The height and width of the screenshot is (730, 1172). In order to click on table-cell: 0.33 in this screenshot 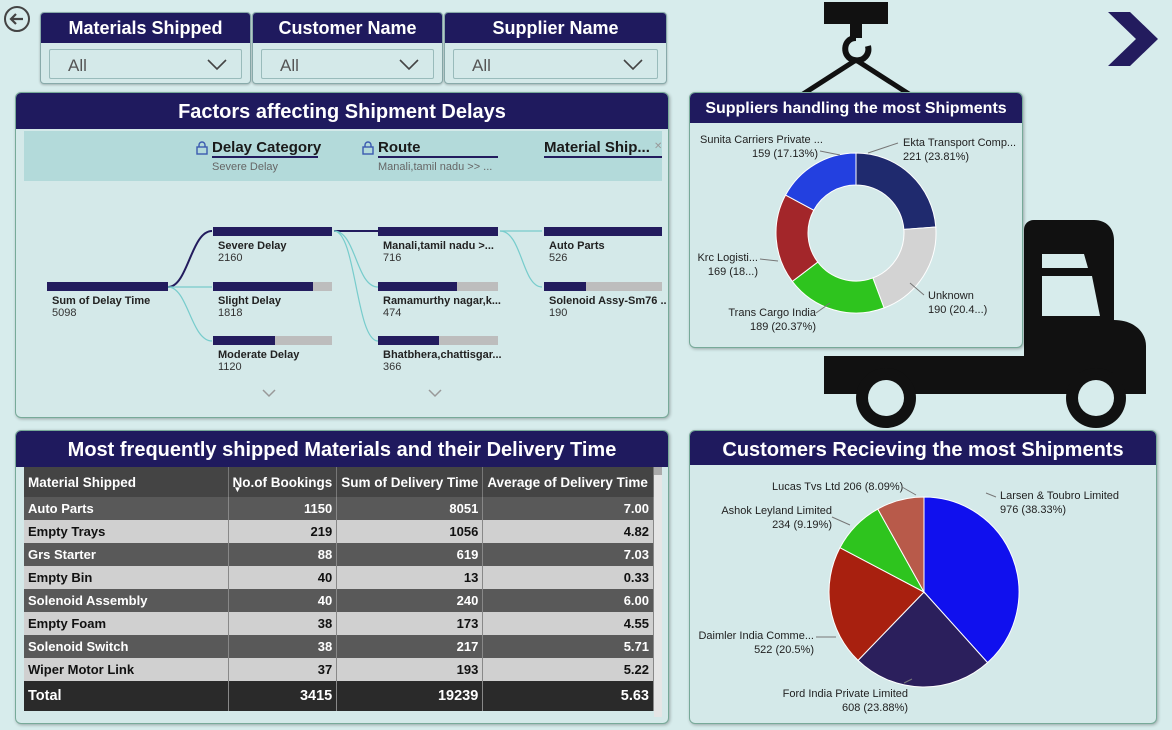, I will do `click(568, 577)`.